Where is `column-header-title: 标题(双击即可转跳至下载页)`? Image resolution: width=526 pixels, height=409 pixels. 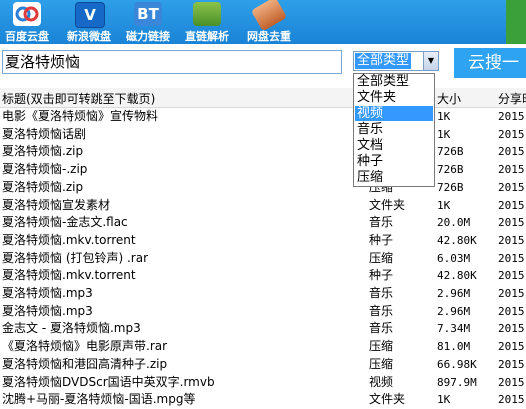
column-header-title: 标题(双击即可转跳至下载页) is located at coordinates (78, 98).